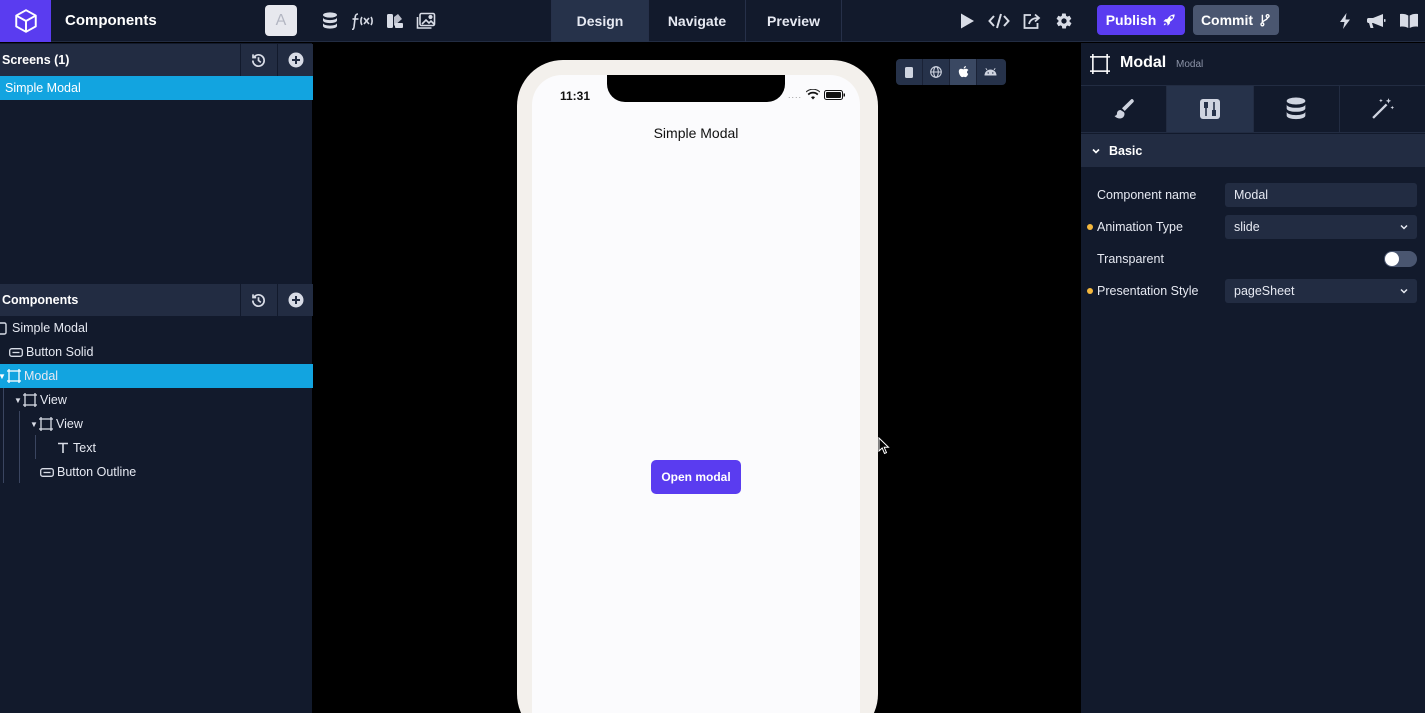 Image resolution: width=1425 pixels, height=713 pixels. I want to click on prop-animation-type: Animation Type slide, so click(1253, 227).